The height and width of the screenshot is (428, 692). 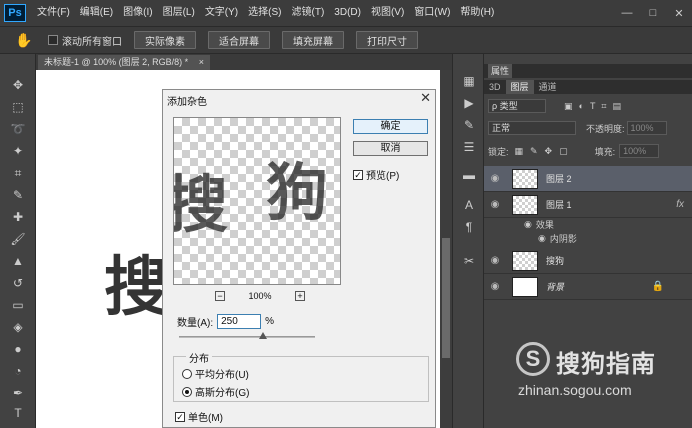 What do you see at coordinates (469, 227) in the screenshot?
I see `paragraph-panel-icon: ¶` at bounding box center [469, 227].